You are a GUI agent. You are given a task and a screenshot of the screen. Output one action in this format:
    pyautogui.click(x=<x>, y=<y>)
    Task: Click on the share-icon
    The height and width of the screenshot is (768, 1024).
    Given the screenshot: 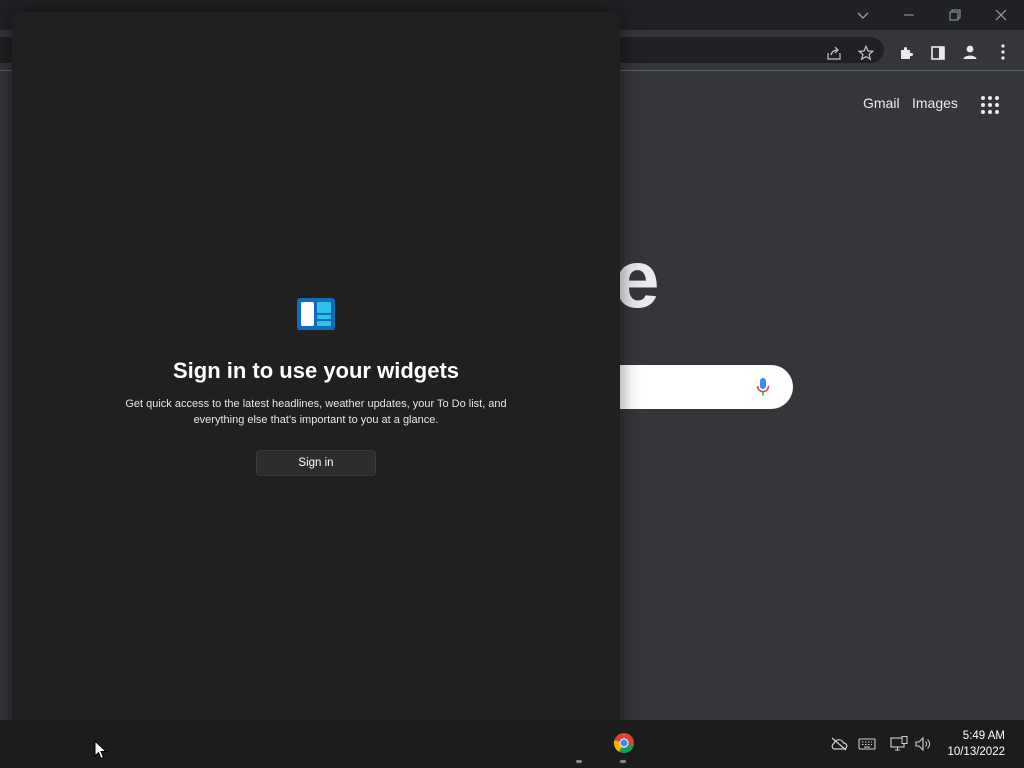 What is the action you would take?
    pyautogui.click(x=834, y=53)
    